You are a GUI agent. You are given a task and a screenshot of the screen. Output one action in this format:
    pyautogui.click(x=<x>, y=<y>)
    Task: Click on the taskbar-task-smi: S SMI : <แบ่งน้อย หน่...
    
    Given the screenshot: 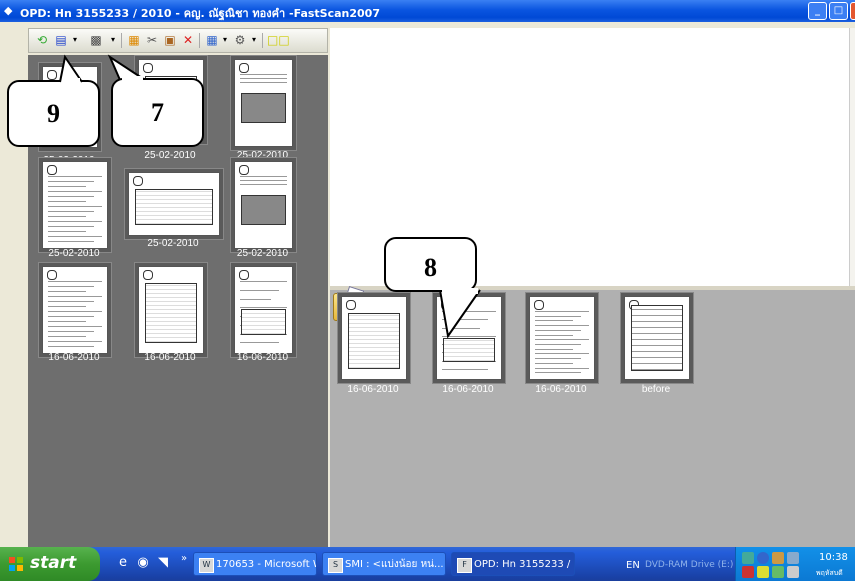 What is the action you would take?
    pyautogui.click(x=384, y=564)
    